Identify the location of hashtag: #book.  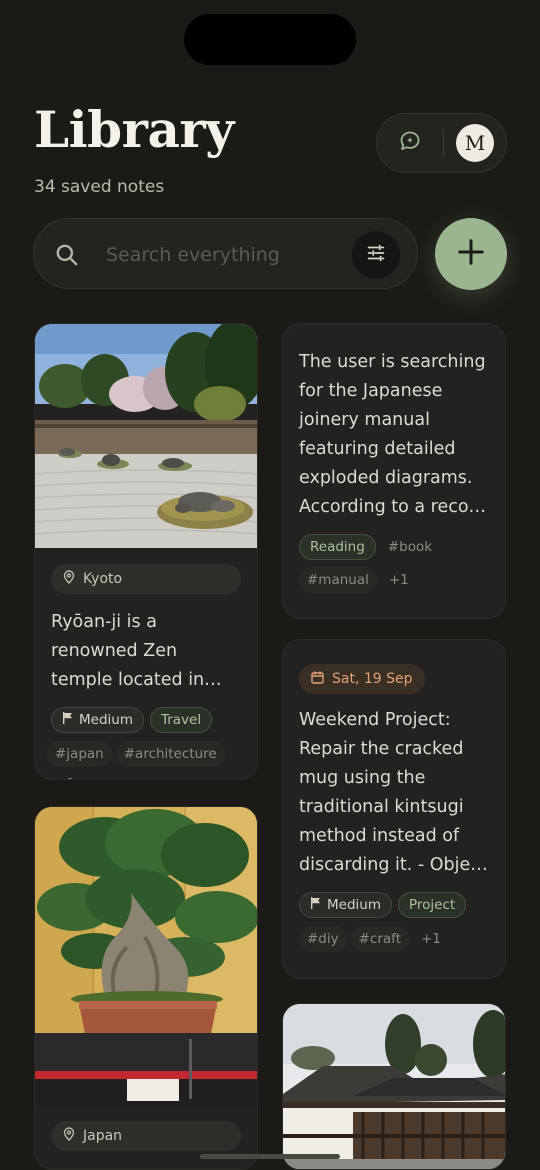
(410, 547).